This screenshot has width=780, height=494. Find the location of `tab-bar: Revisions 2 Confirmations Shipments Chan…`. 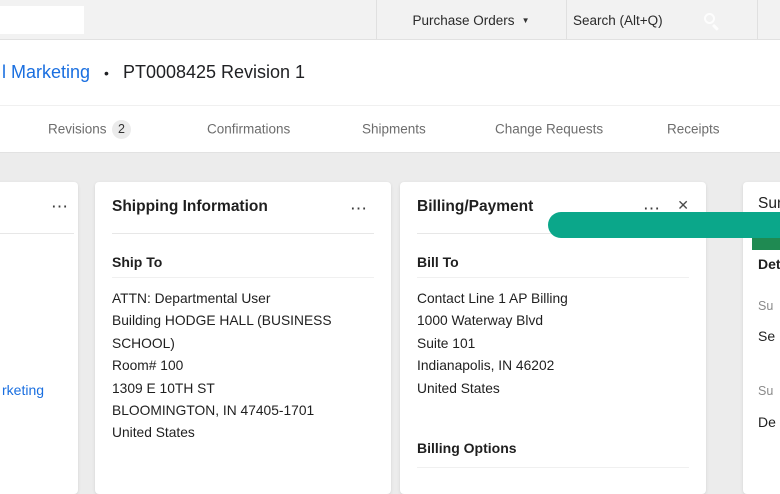

tab-bar: Revisions 2 Confirmations Shipments Chan… is located at coordinates (390, 129).